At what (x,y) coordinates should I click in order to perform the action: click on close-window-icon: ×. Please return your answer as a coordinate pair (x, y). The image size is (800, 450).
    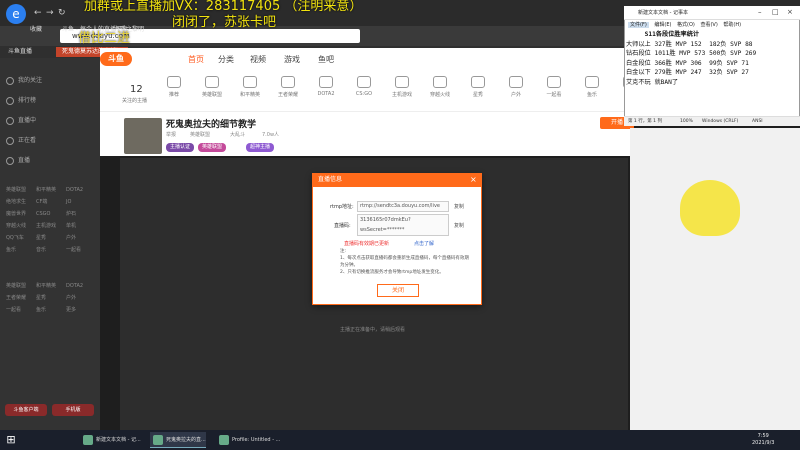
    Looking at the image, I should click on (790, 12).